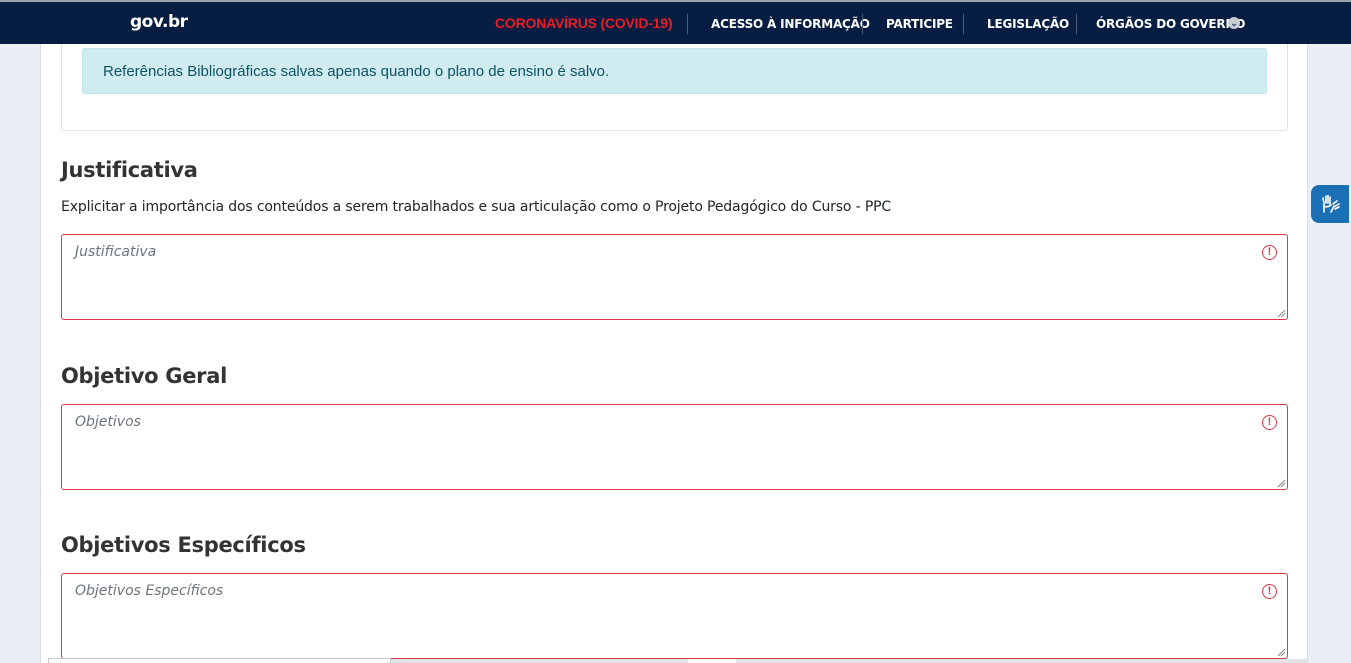 Image resolution: width=1351 pixels, height=663 pixels. I want to click on justificativa-placeholder: Justificativa, so click(116, 252).